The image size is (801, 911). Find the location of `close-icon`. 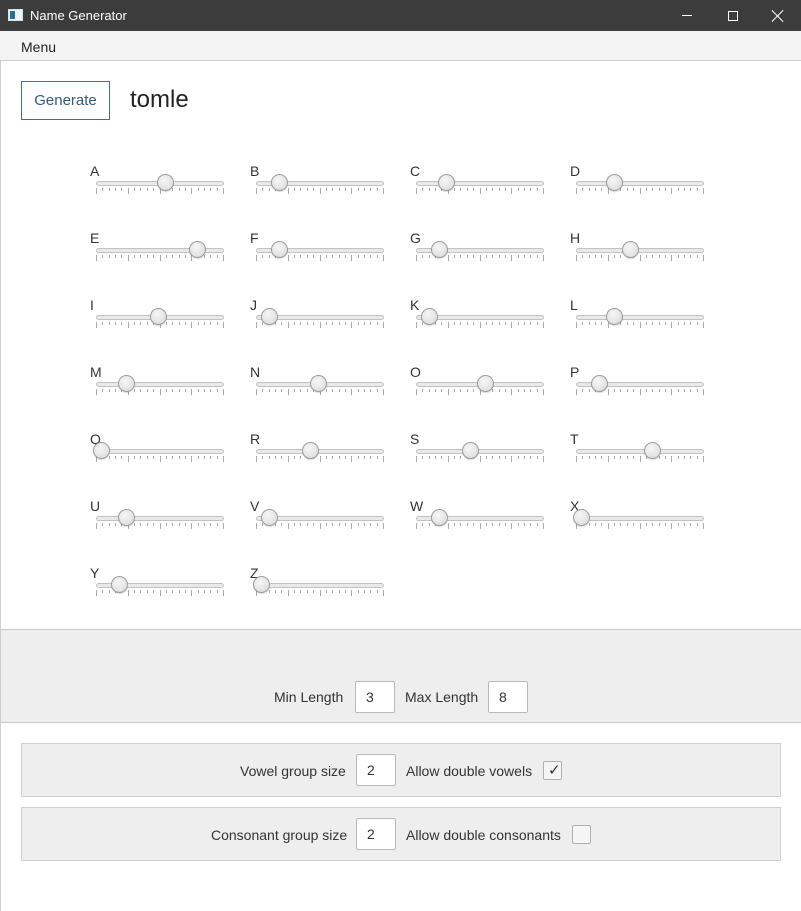

close-icon is located at coordinates (778, 16).